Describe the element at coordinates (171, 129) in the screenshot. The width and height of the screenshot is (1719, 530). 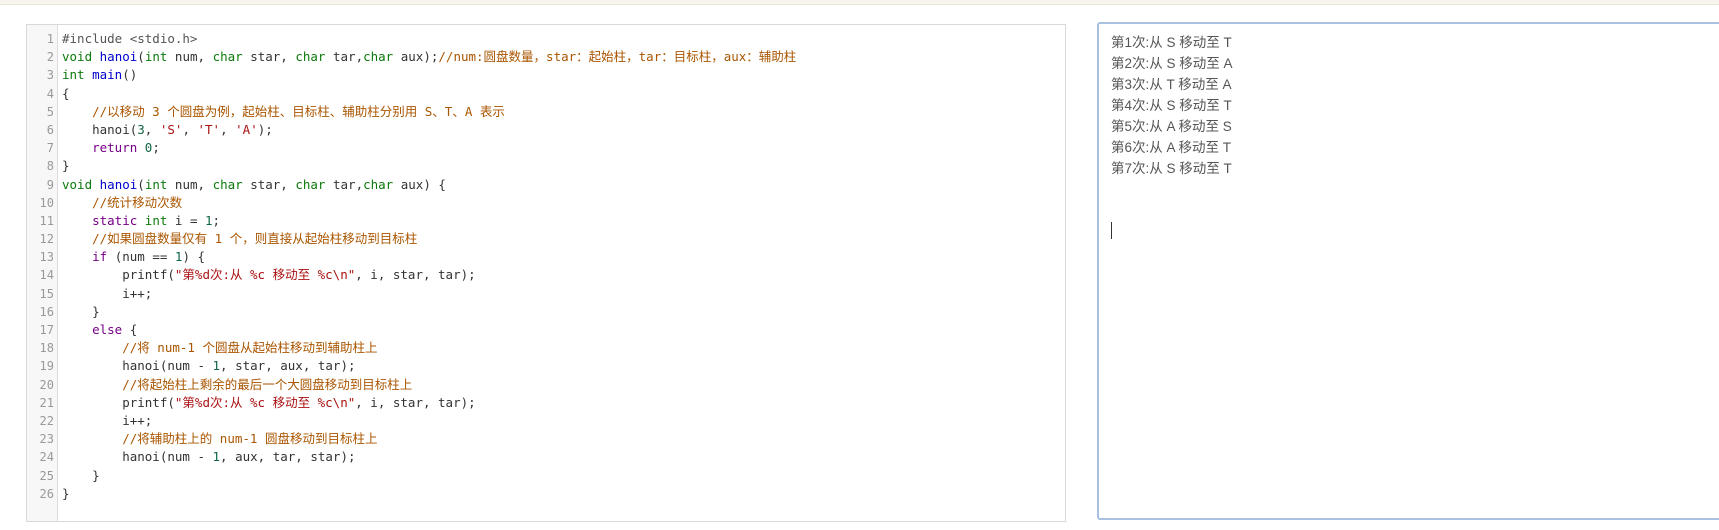
I see `code-token: 'S'` at that location.